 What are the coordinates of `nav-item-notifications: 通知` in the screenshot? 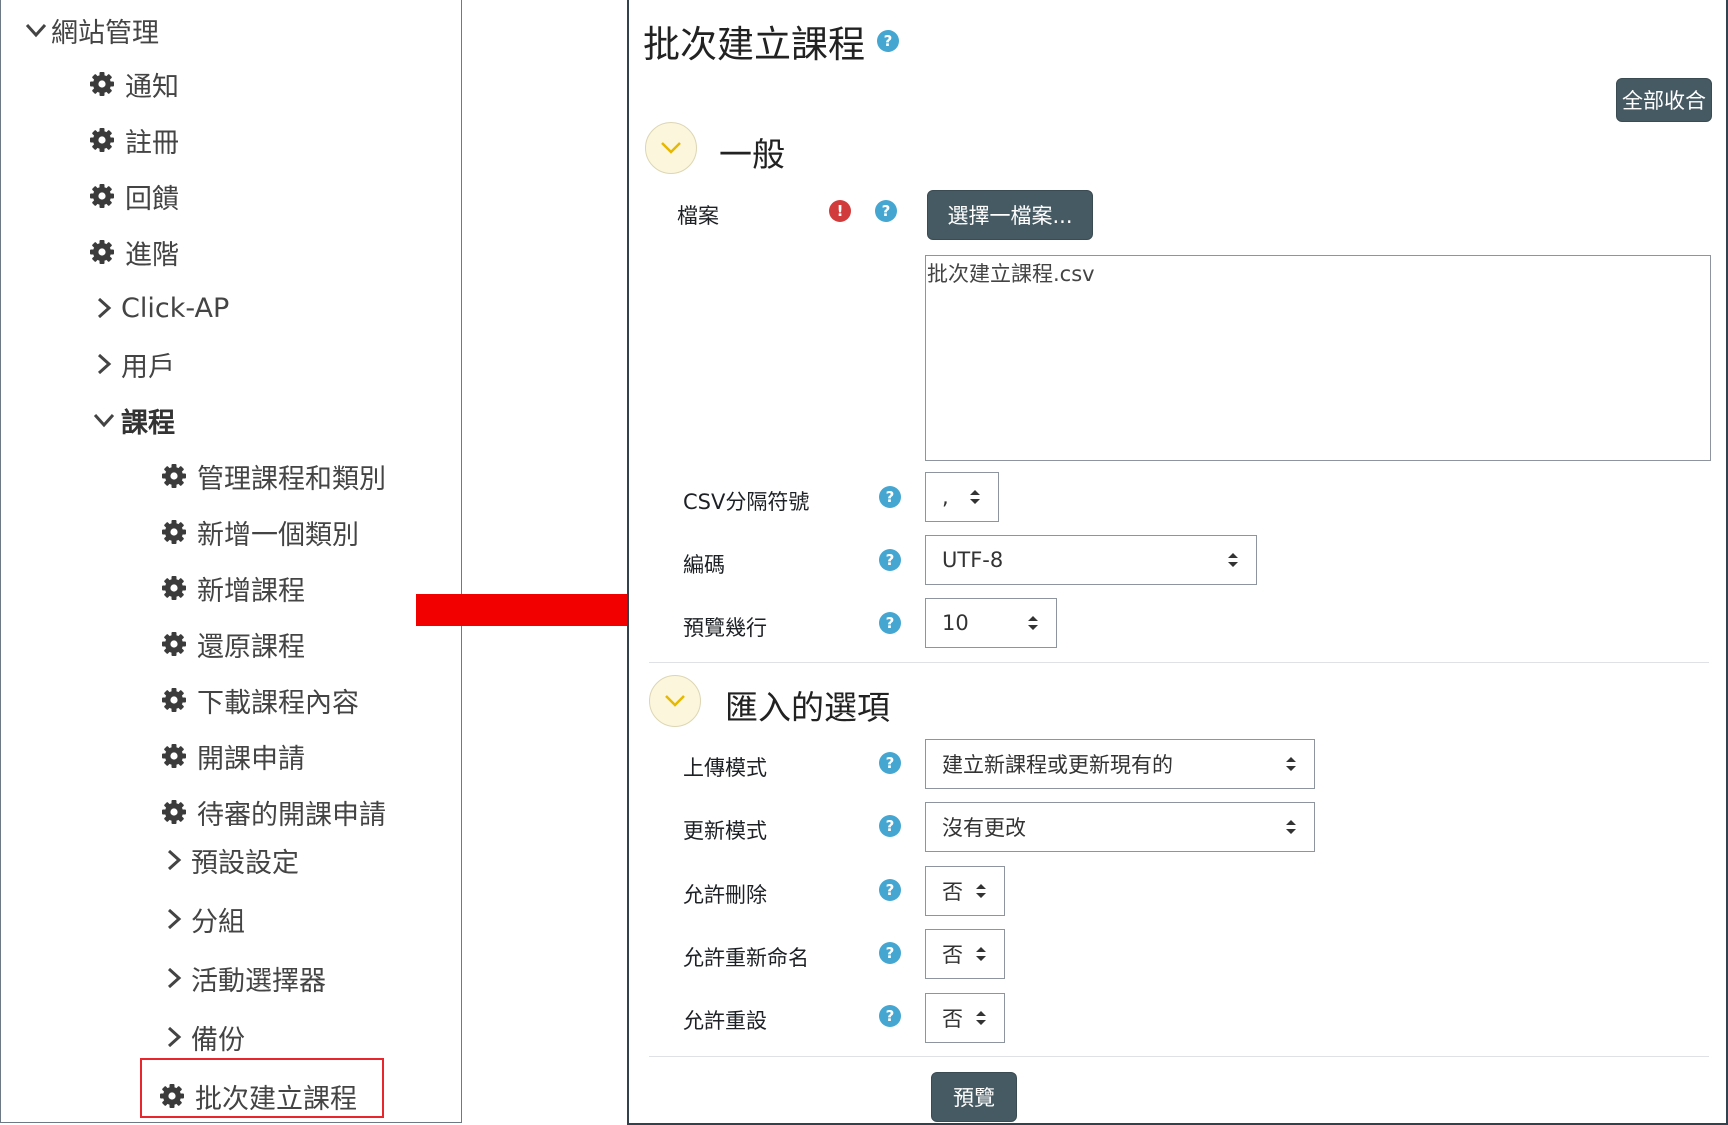 It's located at (134, 84).